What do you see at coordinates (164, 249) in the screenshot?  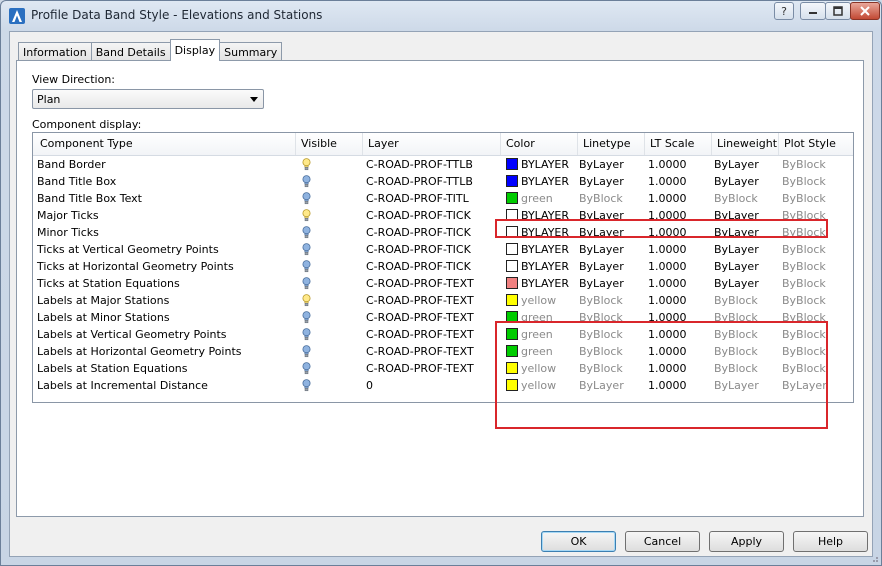 I see `cell-component-type: Ticks at Vertical Geometry Points` at bounding box center [164, 249].